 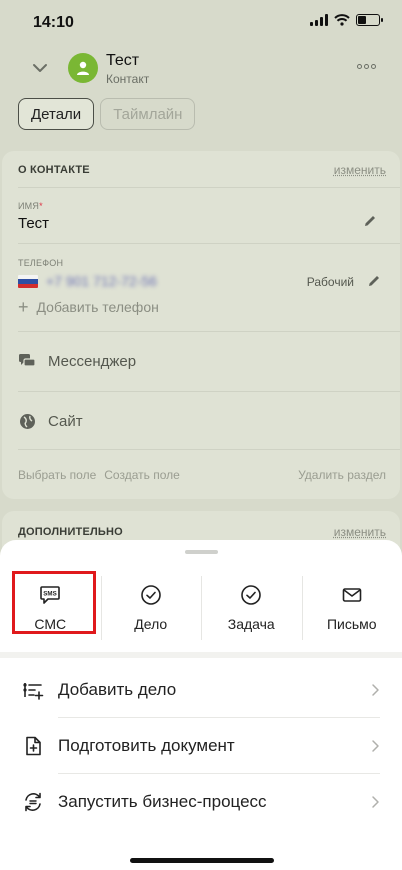 I want to click on phone-type-label: Рабочий, so click(x=330, y=282).